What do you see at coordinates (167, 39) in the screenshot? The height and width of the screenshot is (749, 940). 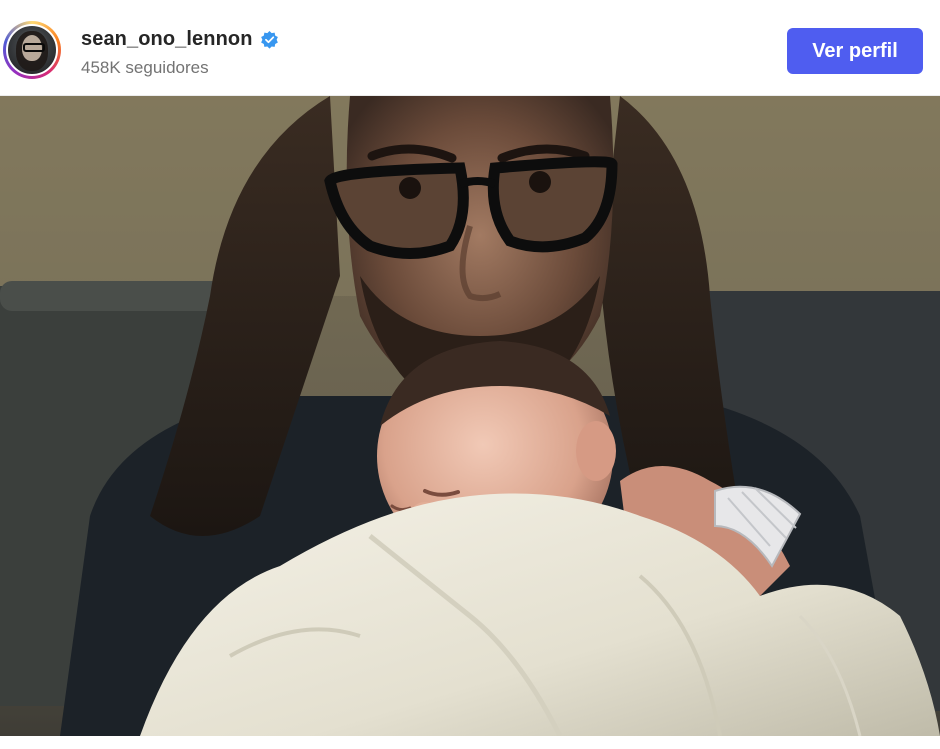 I see `username-link: sean_ono_lennon` at bounding box center [167, 39].